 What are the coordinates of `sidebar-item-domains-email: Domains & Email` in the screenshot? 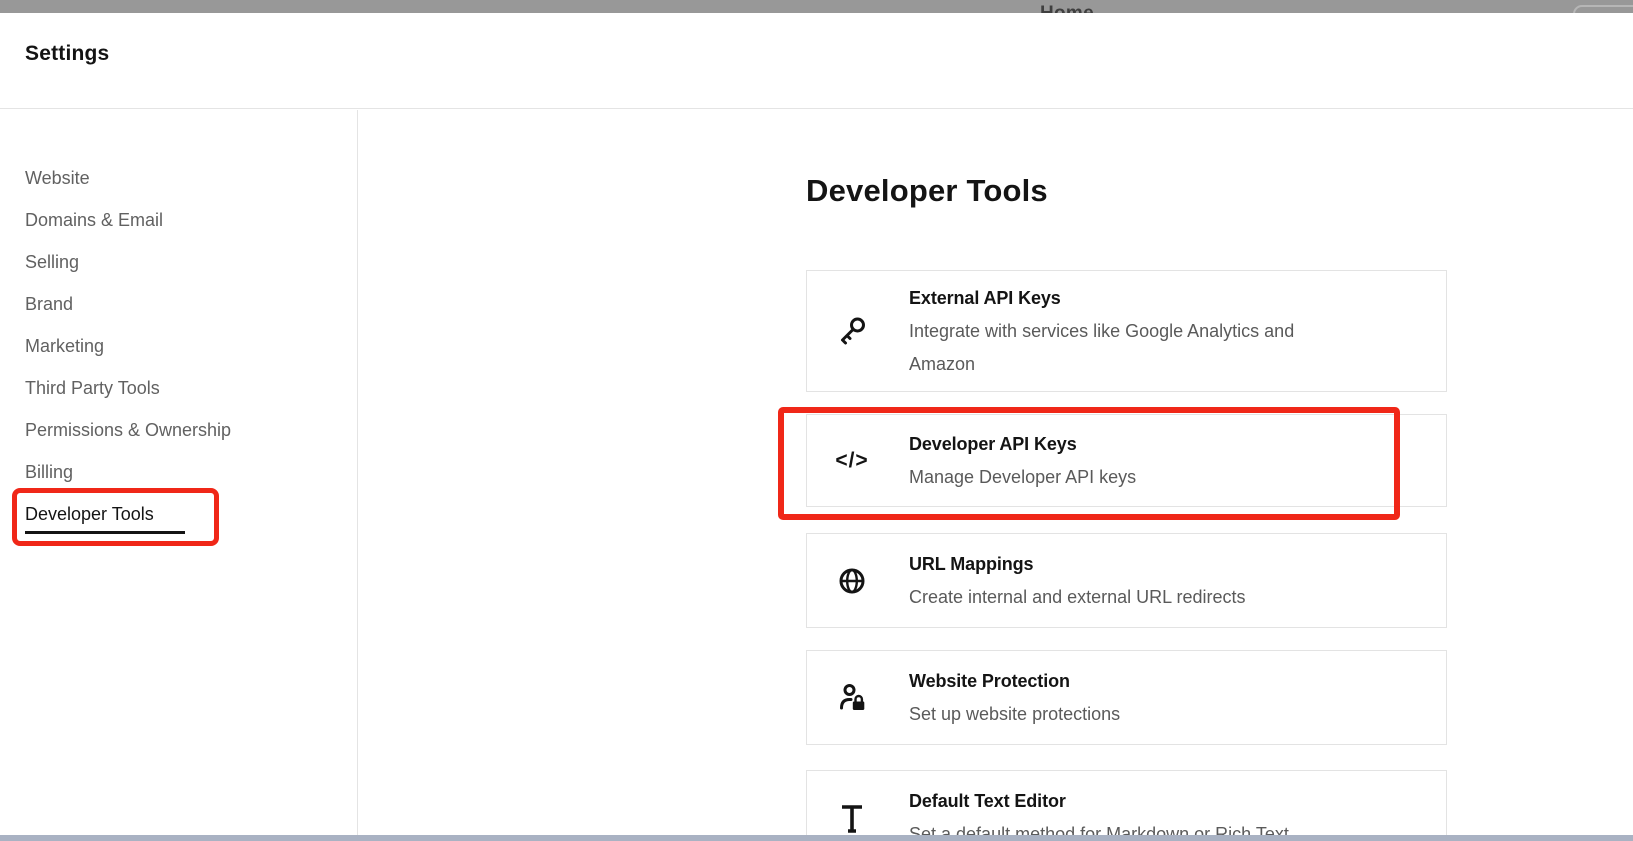 It's located at (175, 220).